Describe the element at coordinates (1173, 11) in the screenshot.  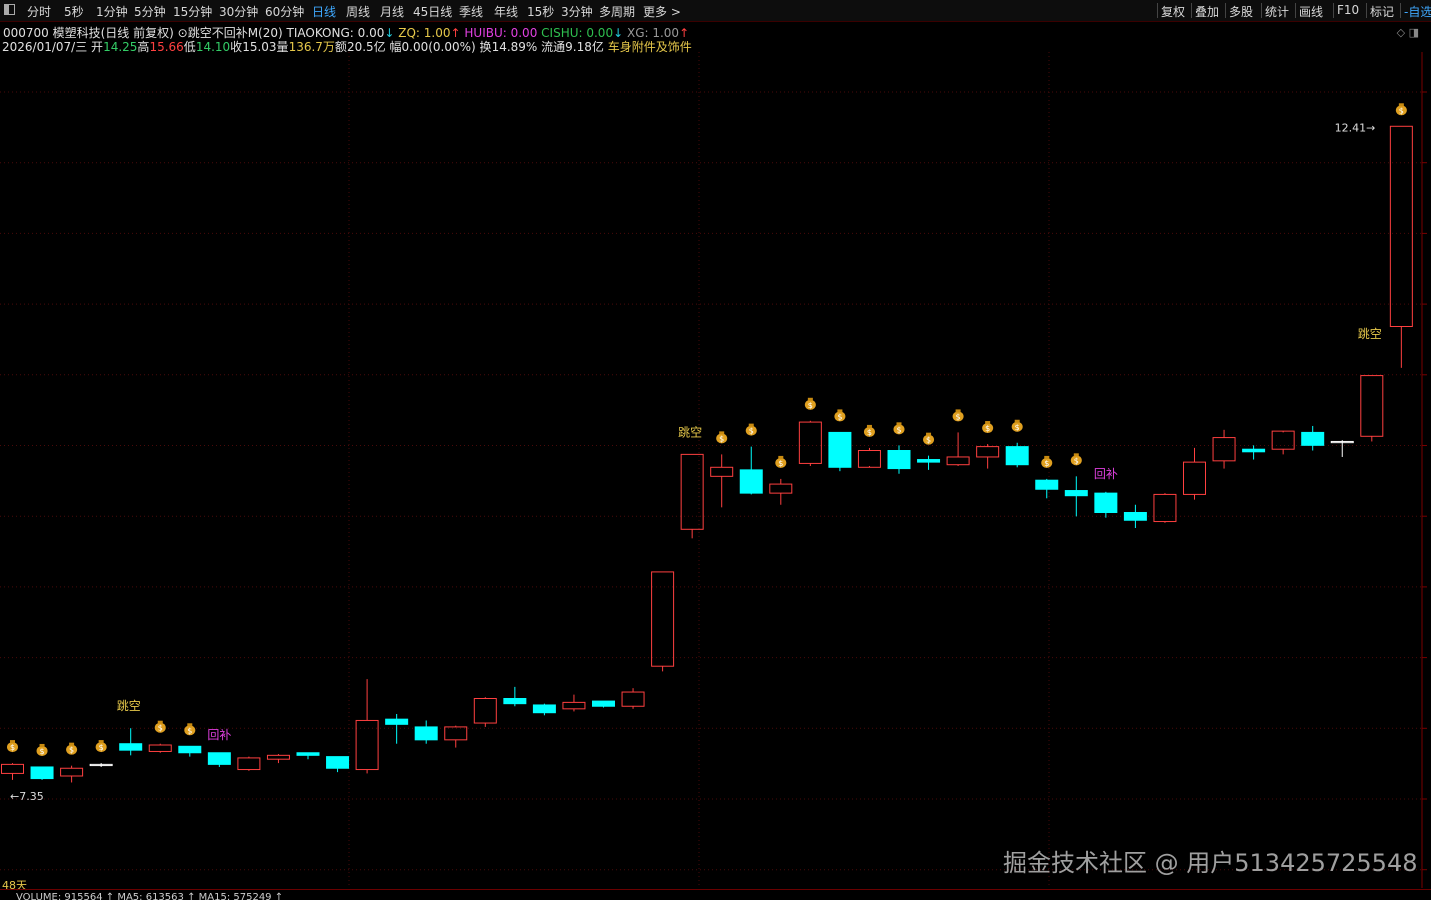
I see `toolbar-right-item-0: 复权` at that location.